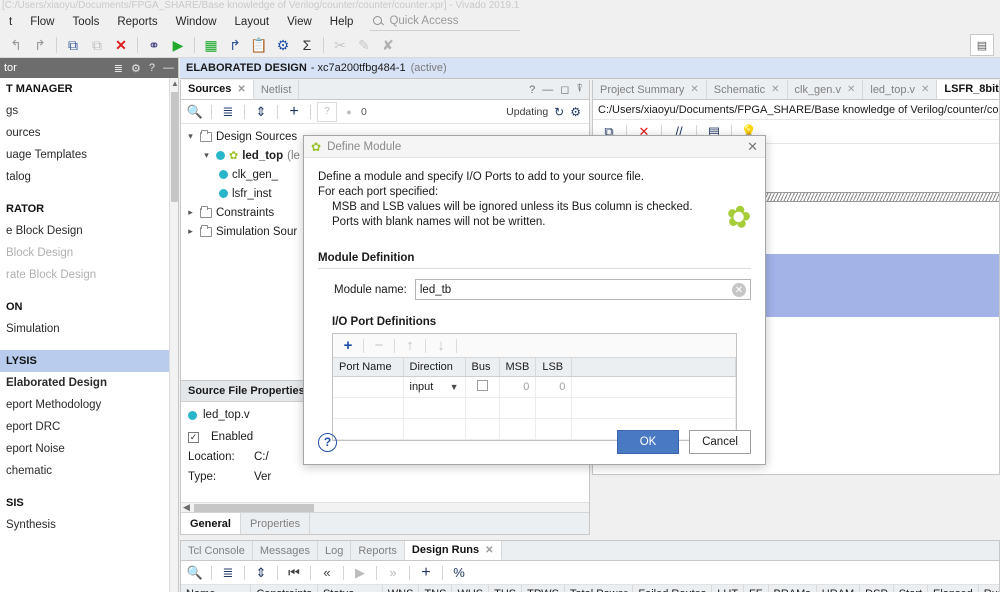 The image size is (1000, 592). What do you see at coordinates (554, 367) in the screenshot?
I see `col-lsb: LSB` at bounding box center [554, 367].